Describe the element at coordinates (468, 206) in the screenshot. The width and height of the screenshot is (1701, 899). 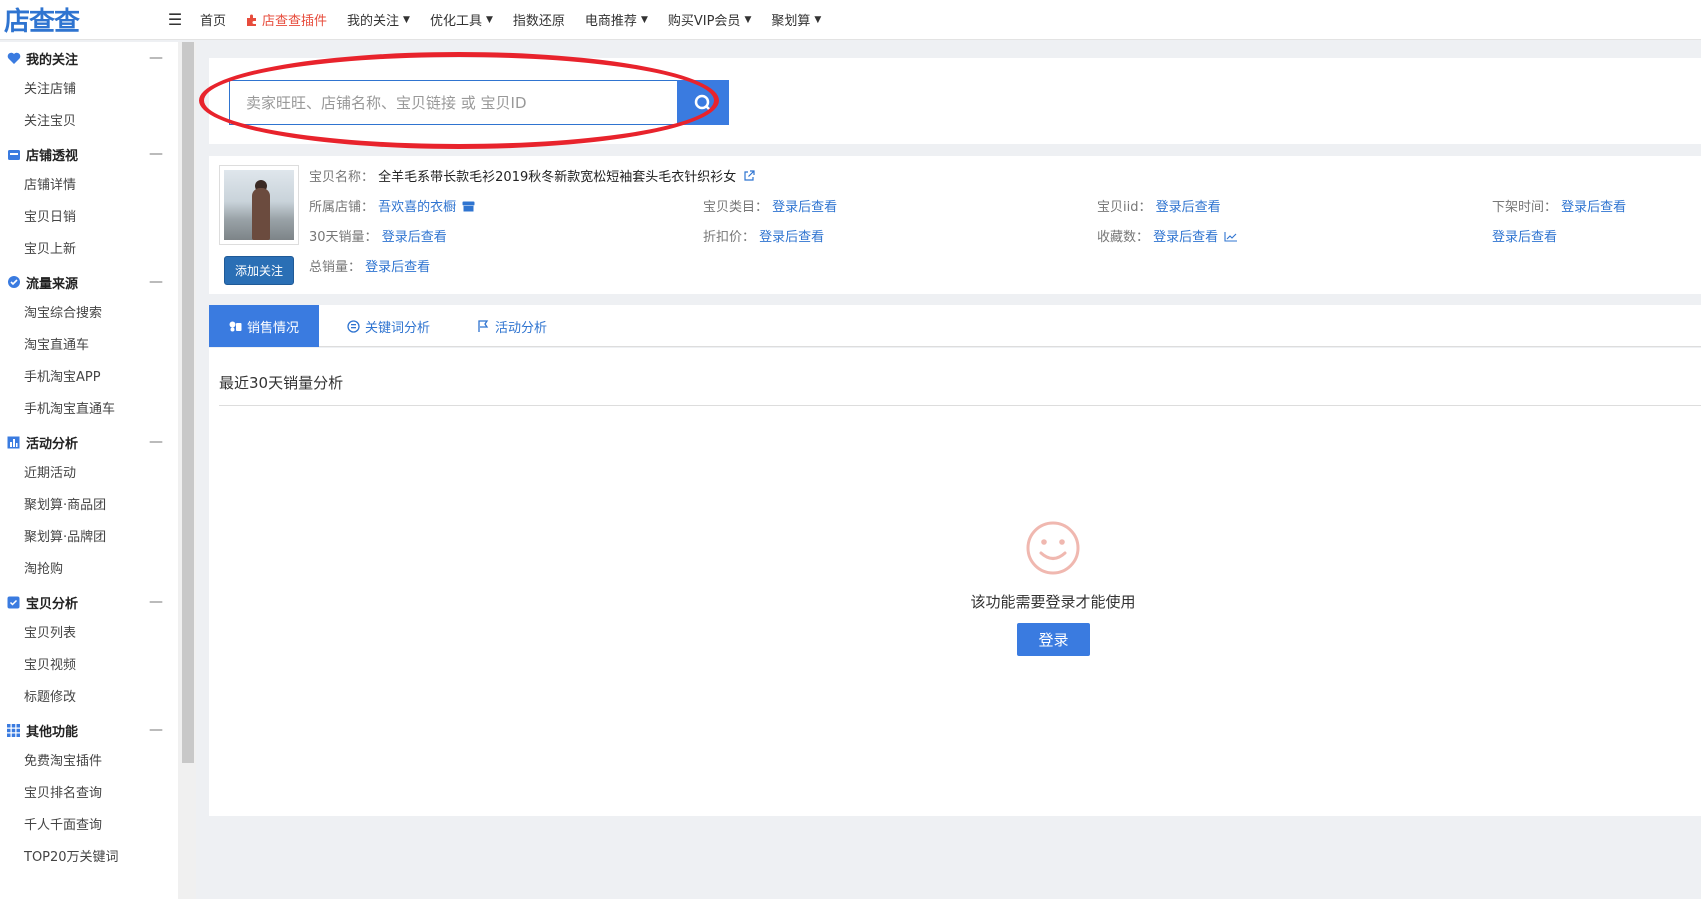
I see `store-icon` at that location.